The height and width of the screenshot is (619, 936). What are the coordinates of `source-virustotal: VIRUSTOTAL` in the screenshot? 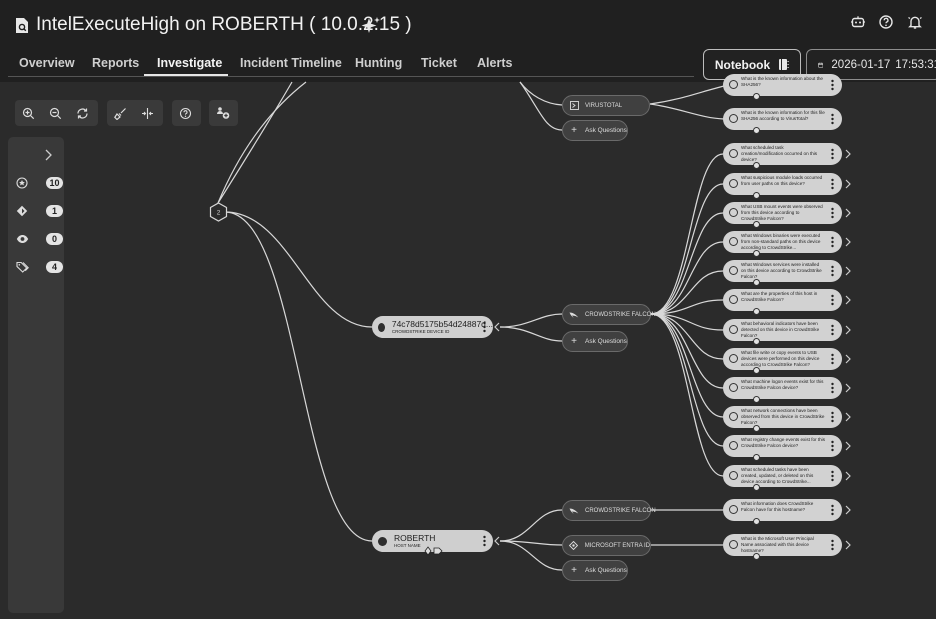 It's located at (606, 105).